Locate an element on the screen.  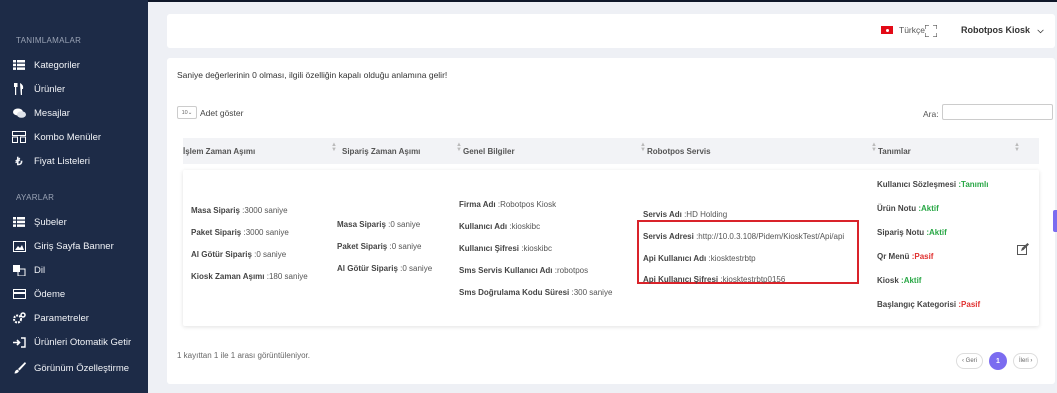
edit-icon is located at coordinates (1023, 248).